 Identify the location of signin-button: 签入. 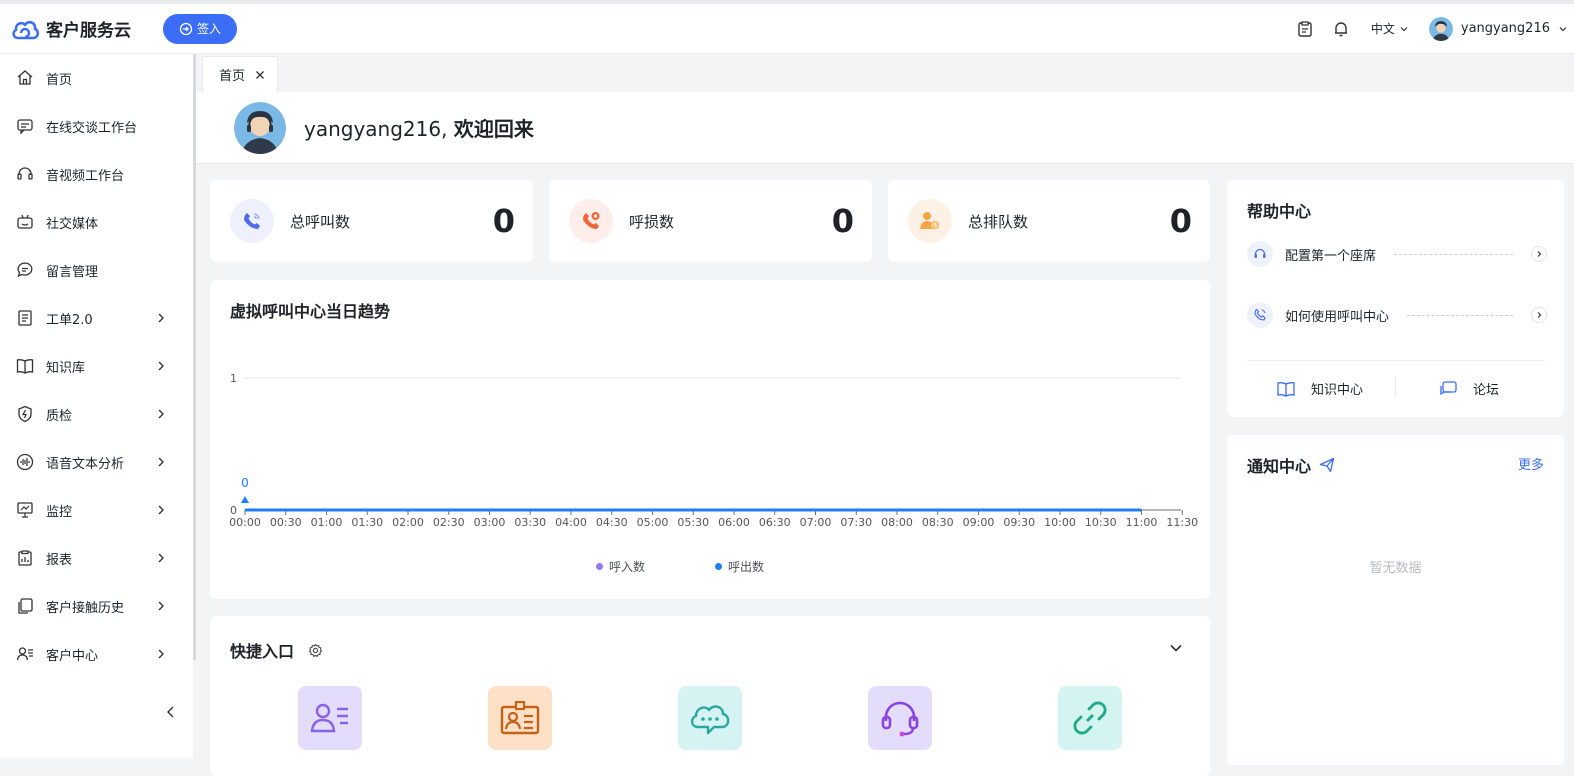
(200, 28).